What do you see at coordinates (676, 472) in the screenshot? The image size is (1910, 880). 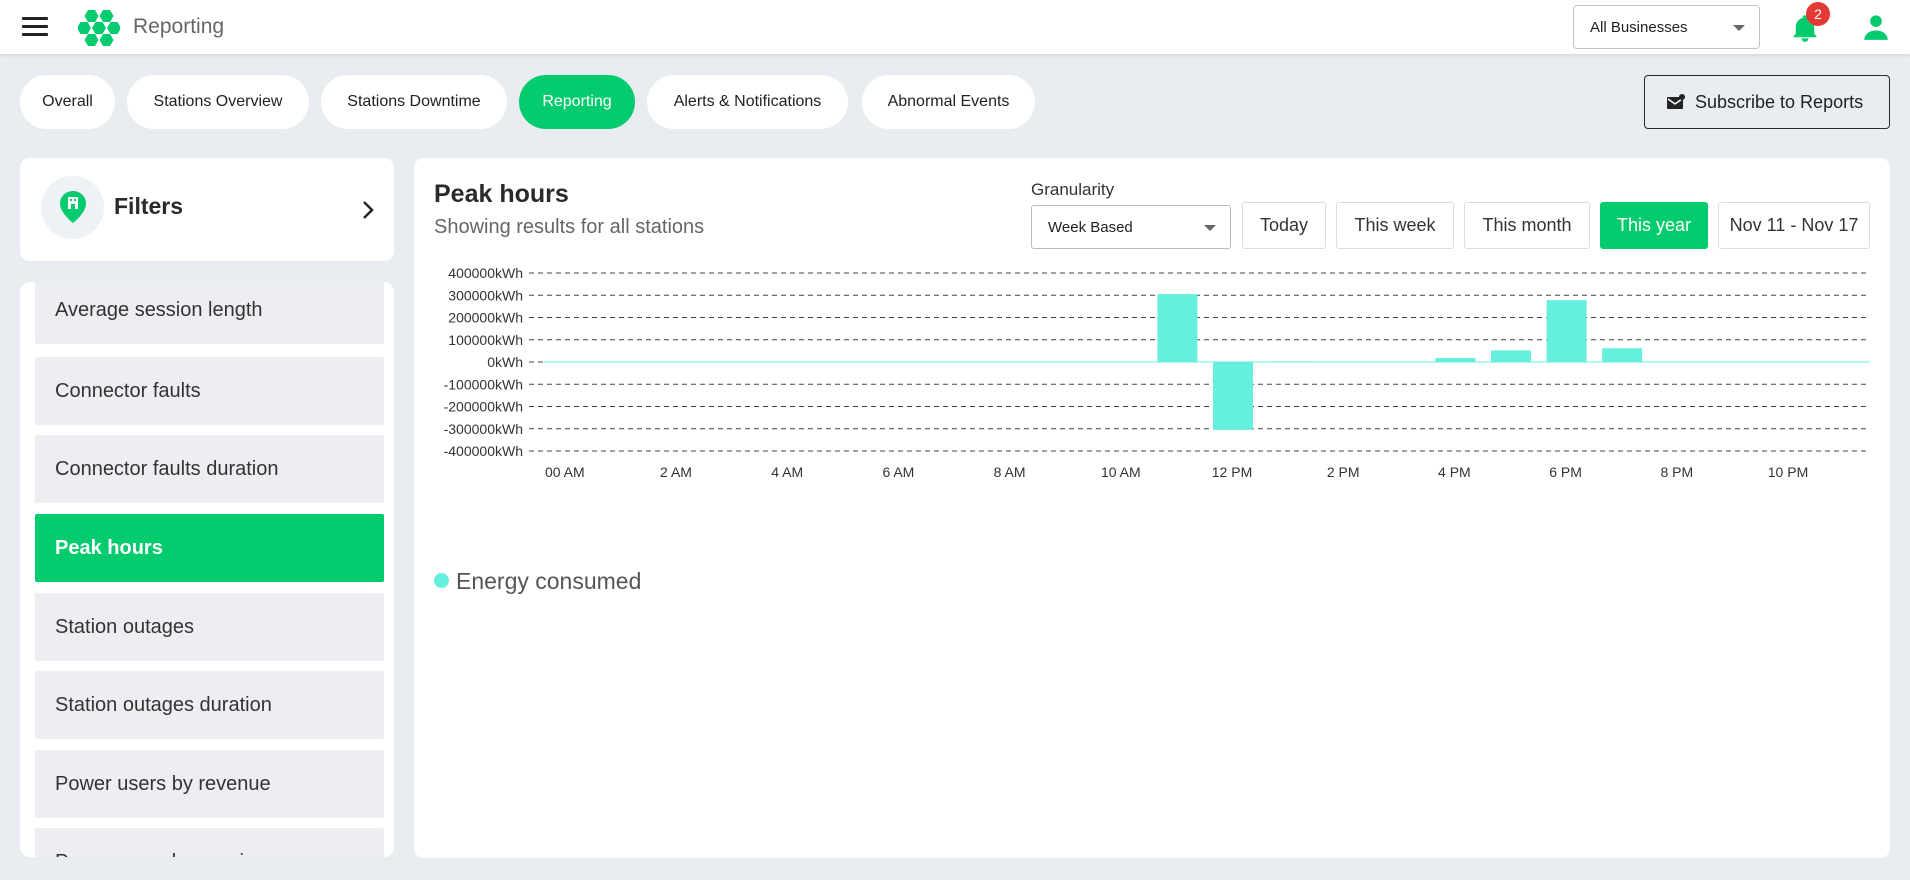 I see `x-tick-label: 2 AM` at bounding box center [676, 472].